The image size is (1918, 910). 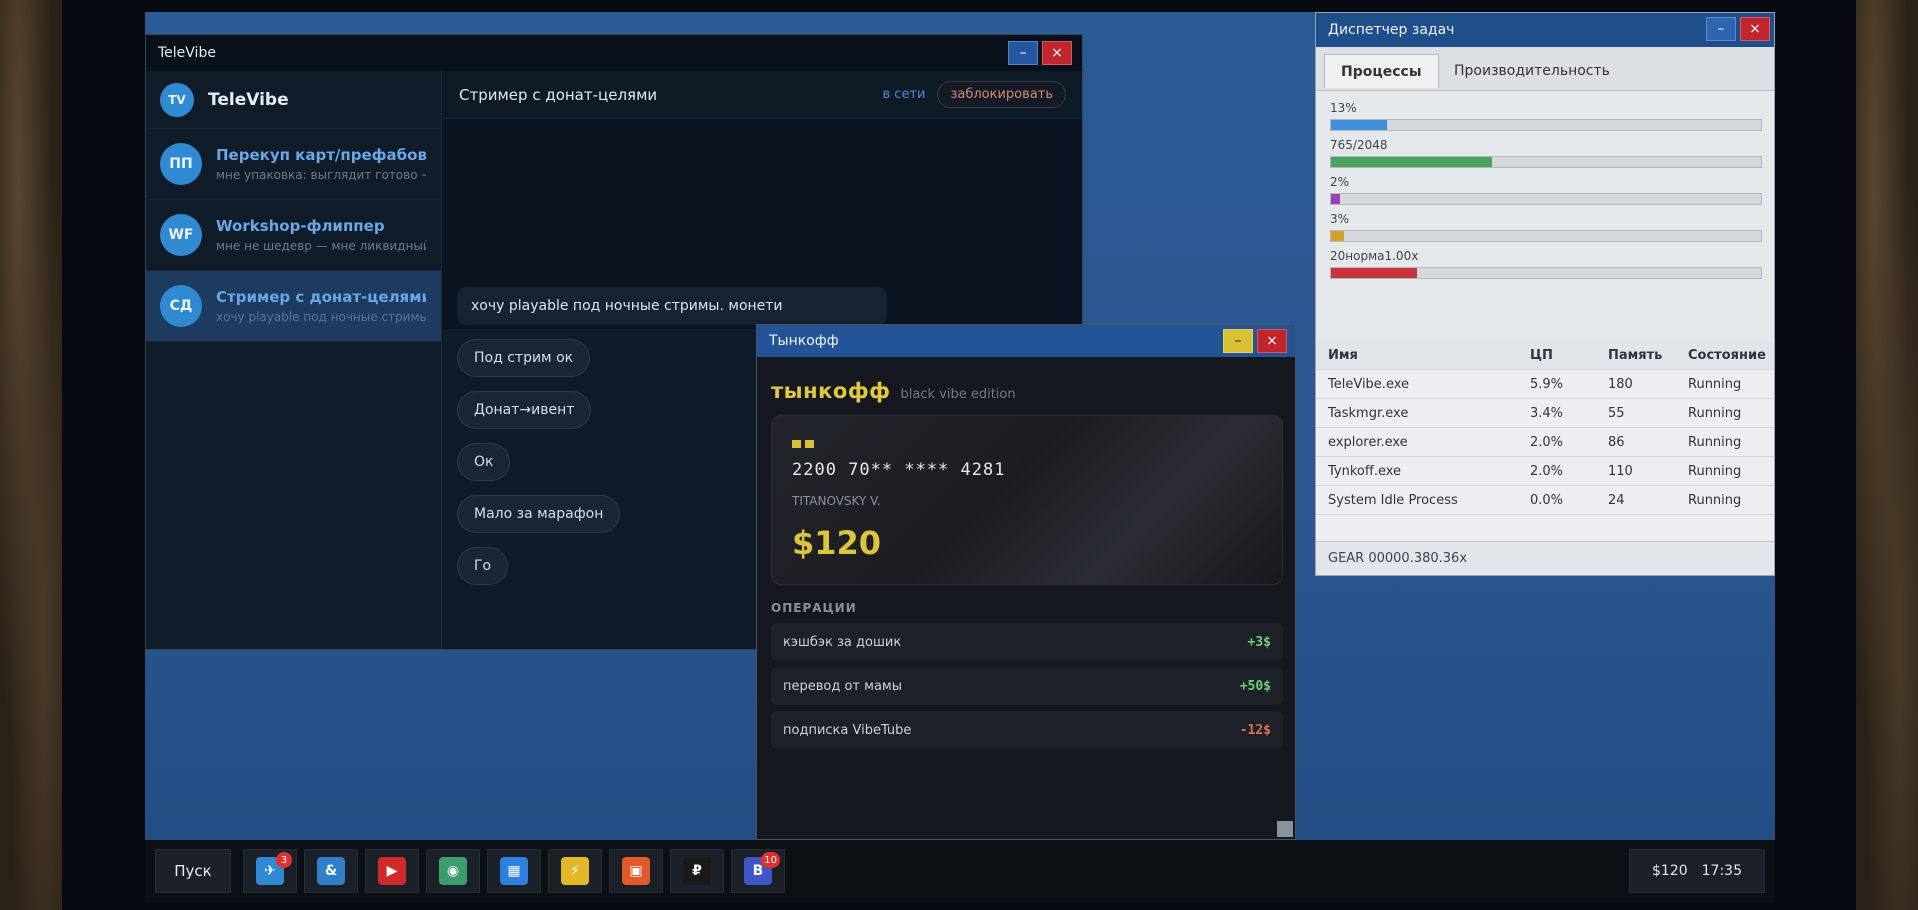 I want to click on tab-performance: Производительность, so click(x=1532, y=71).